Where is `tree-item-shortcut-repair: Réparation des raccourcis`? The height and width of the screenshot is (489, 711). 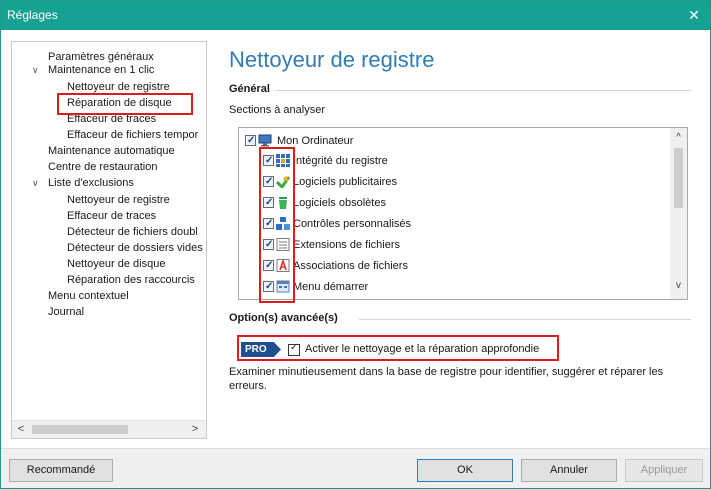
tree-item-shortcut-repair: Réparation des raccourcis is located at coordinates (131, 280).